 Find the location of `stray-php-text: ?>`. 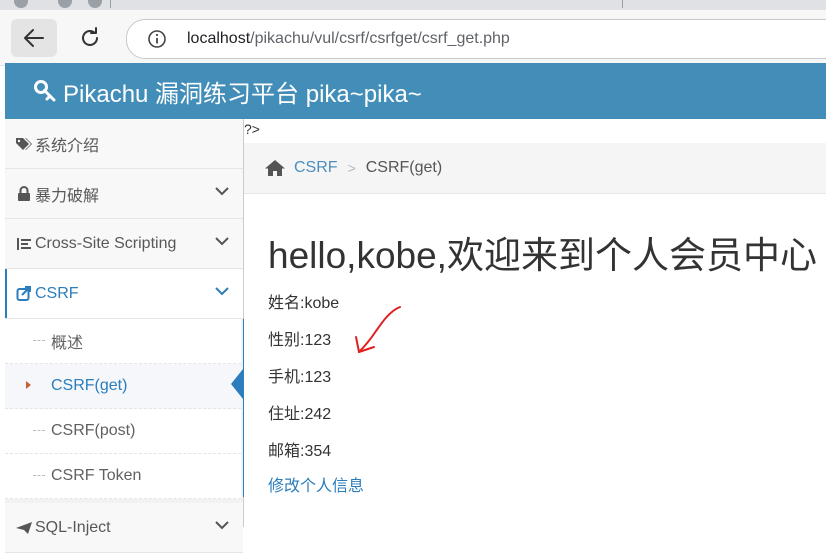

stray-php-text: ?> is located at coordinates (252, 129).